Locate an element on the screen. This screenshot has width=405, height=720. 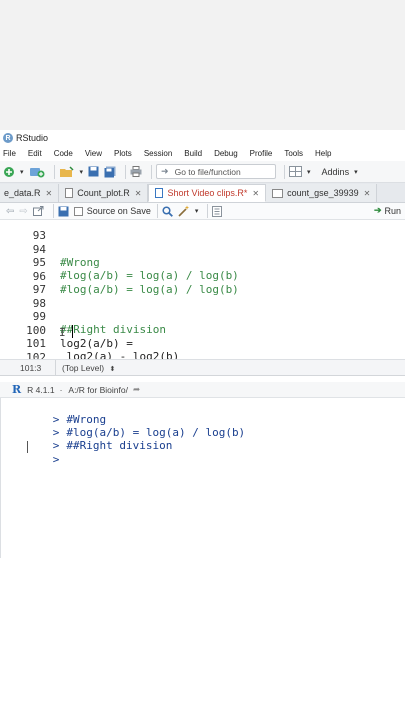
tab-count-plot-r: Count_plot.R ✕ is located at coordinates (104, 193).